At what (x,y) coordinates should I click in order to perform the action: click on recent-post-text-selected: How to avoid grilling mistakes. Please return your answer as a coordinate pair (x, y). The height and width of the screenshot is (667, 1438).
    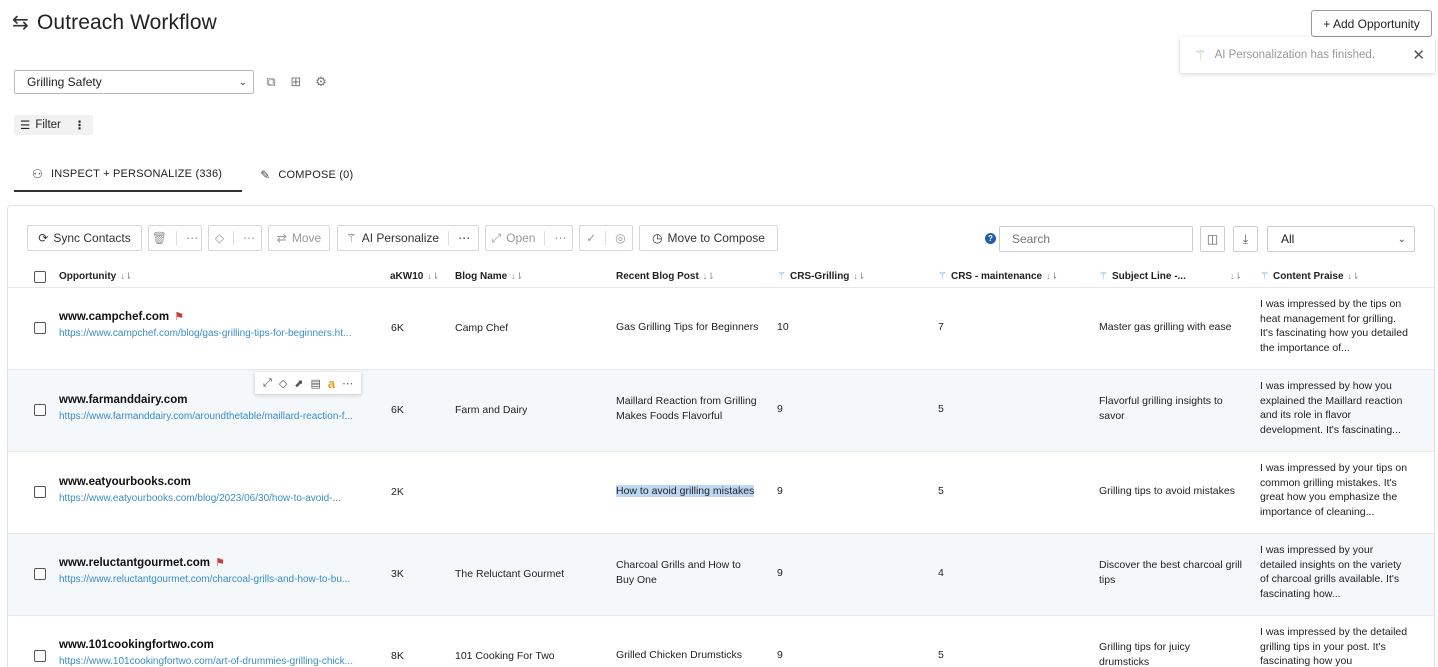
    Looking at the image, I should click on (685, 491).